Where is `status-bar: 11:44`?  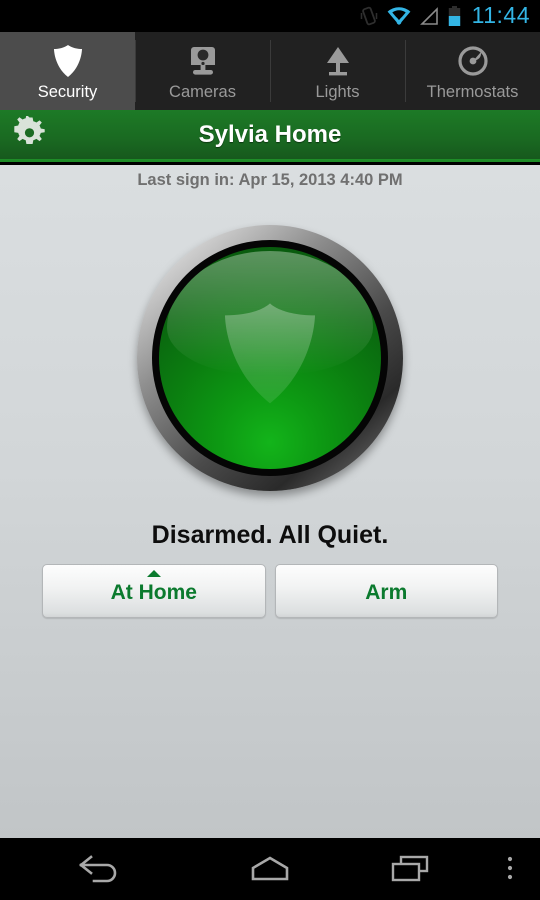 status-bar: 11:44 is located at coordinates (270, 16).